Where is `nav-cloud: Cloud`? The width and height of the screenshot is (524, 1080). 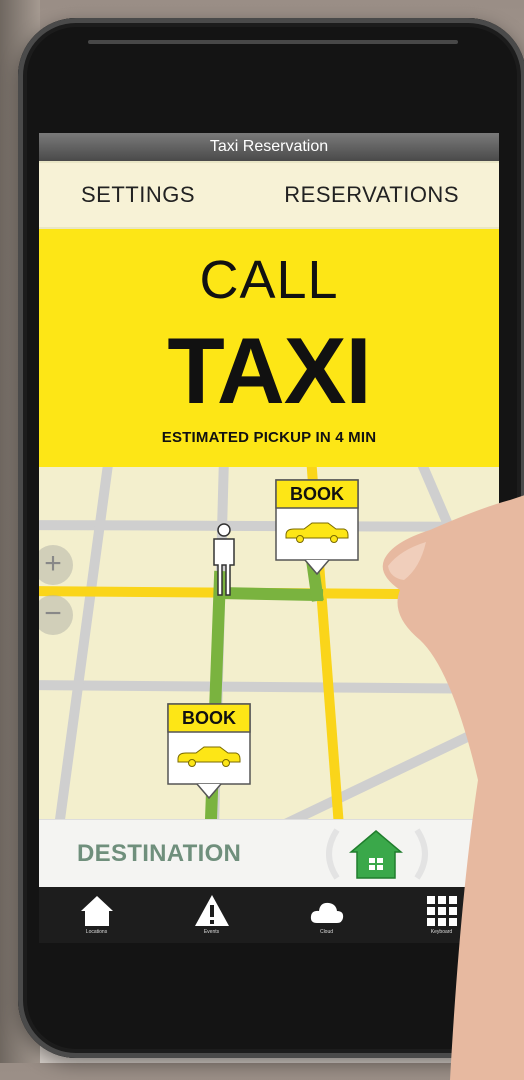
nav-cloud: Cloud is located at coordinates (327, 915).